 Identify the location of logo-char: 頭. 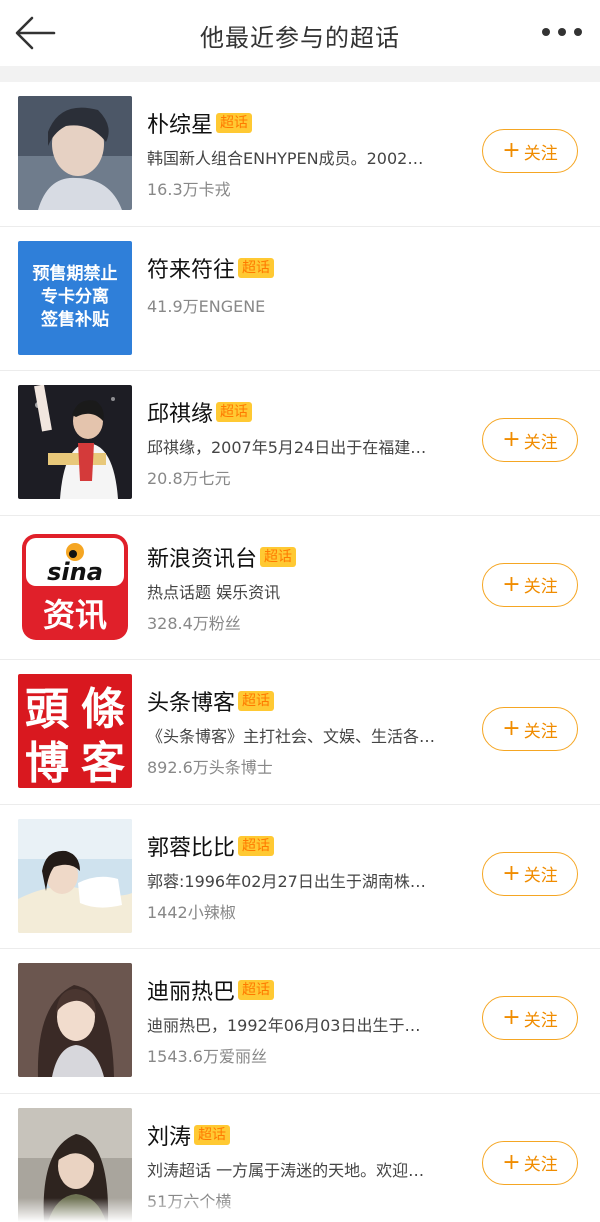
(47, 709).